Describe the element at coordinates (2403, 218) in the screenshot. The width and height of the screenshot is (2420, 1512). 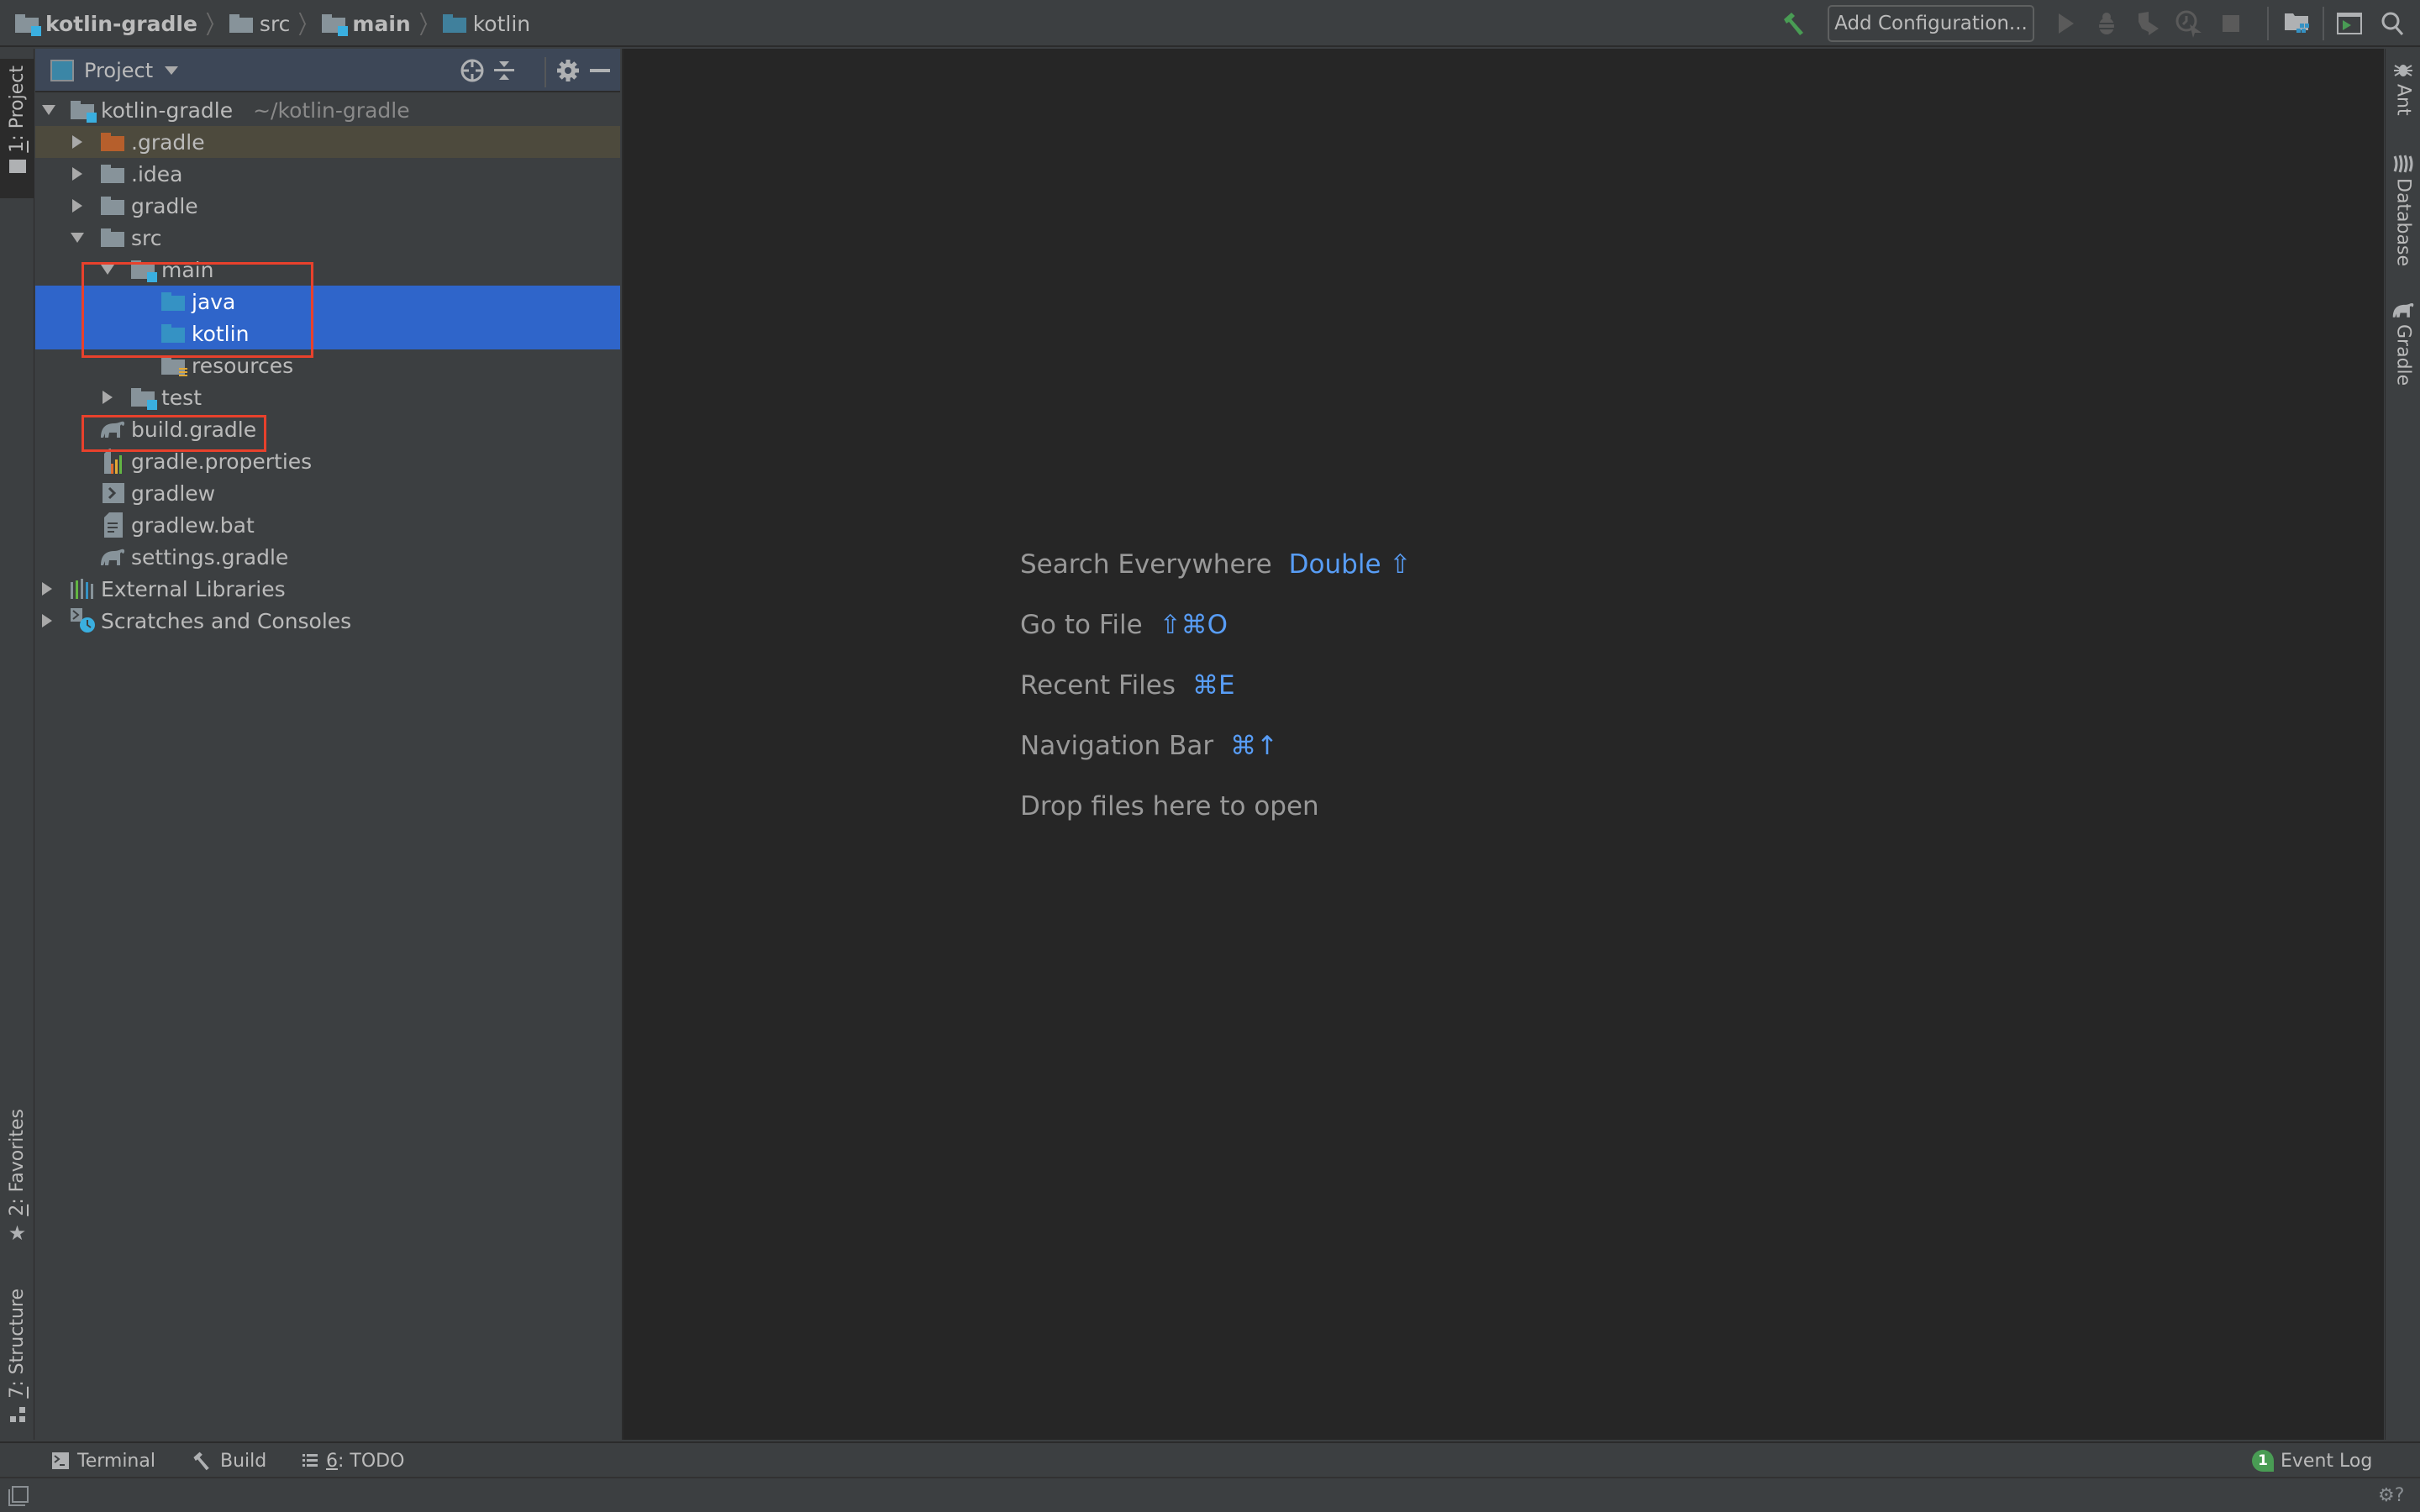
I see `tab-database: Database` at that location.